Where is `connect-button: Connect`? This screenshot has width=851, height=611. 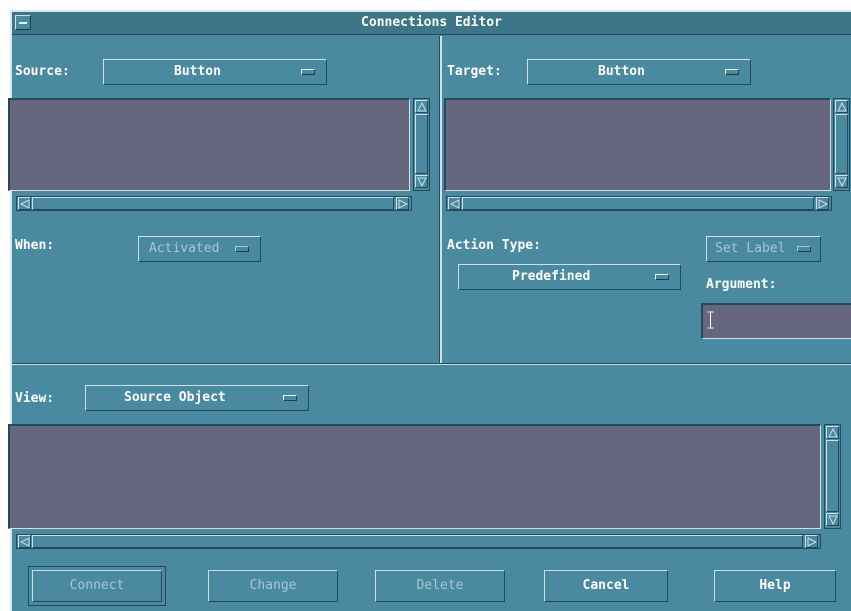
connect-button: Connect is located at coordinates (97, 586).